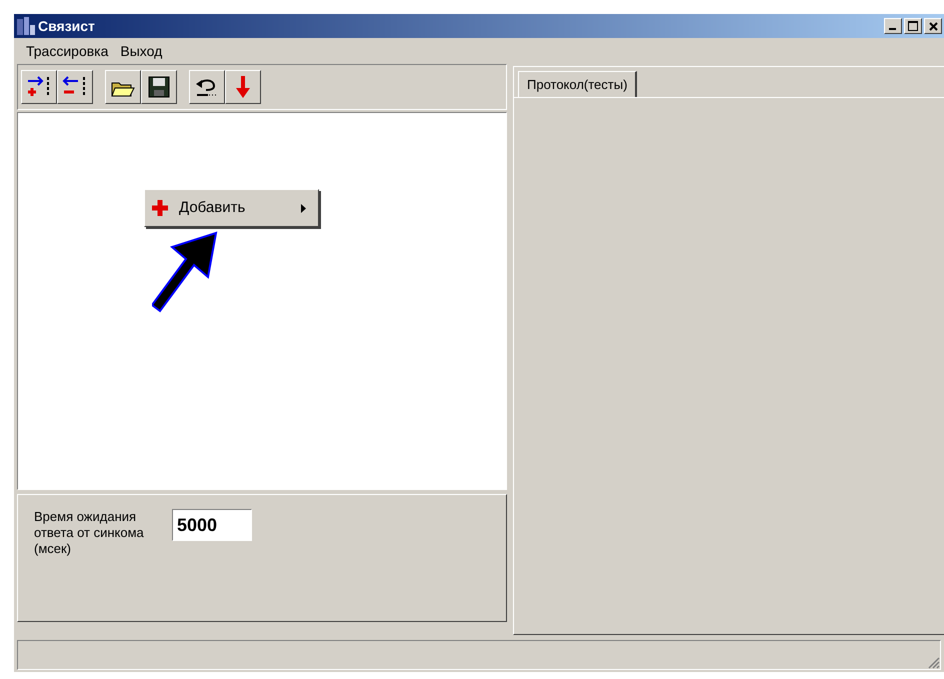 Image resolution: width=944 pixels, height=679 pixels. I want to click on down-button, so click(243, 87).